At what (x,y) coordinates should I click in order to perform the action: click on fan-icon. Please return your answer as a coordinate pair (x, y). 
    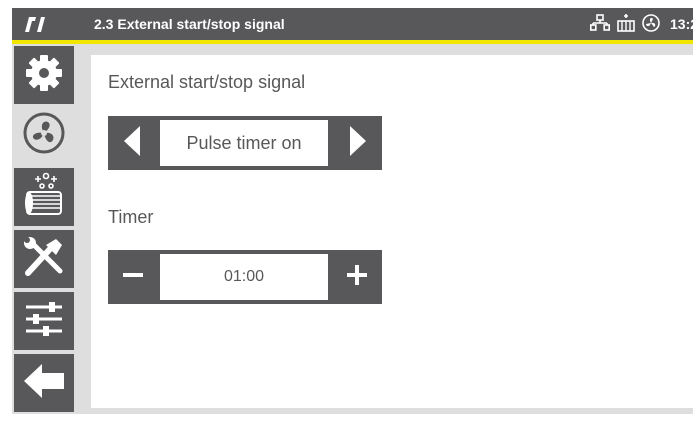
    Looking at the image, I should click on (44, 135).